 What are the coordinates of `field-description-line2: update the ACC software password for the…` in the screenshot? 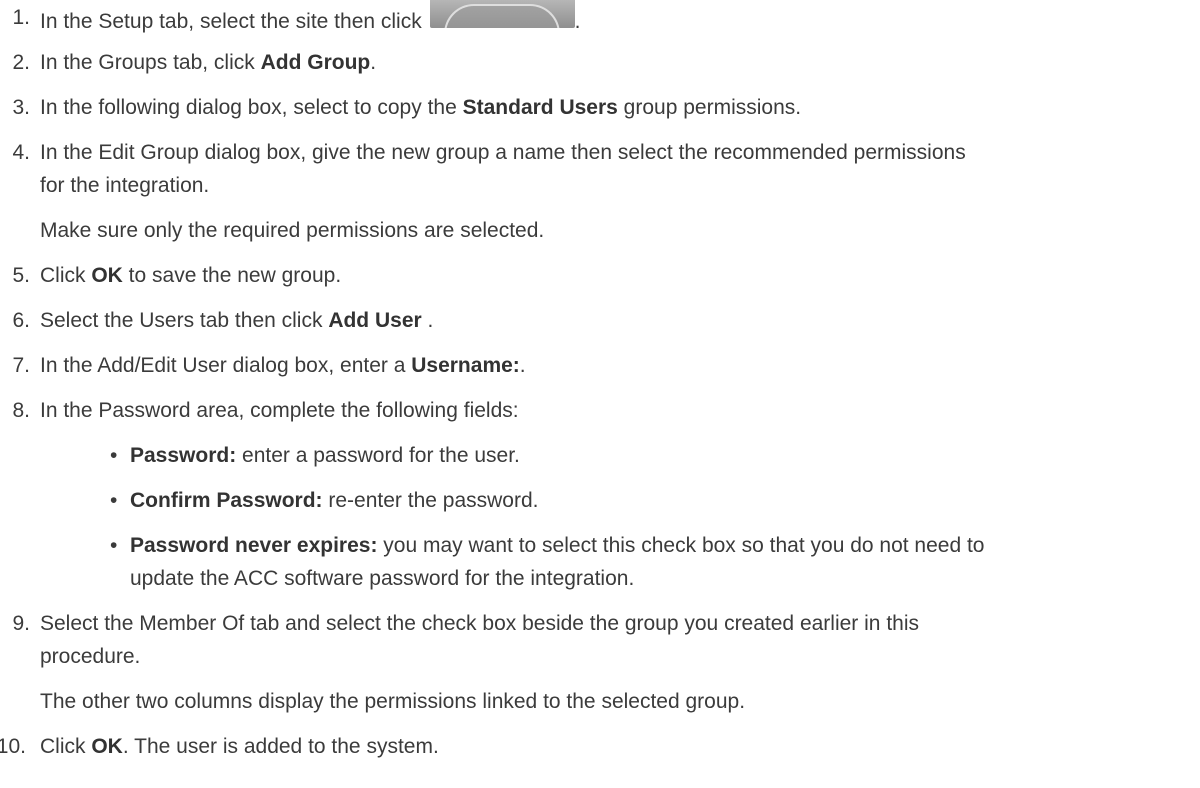 It's located at (382, 578).